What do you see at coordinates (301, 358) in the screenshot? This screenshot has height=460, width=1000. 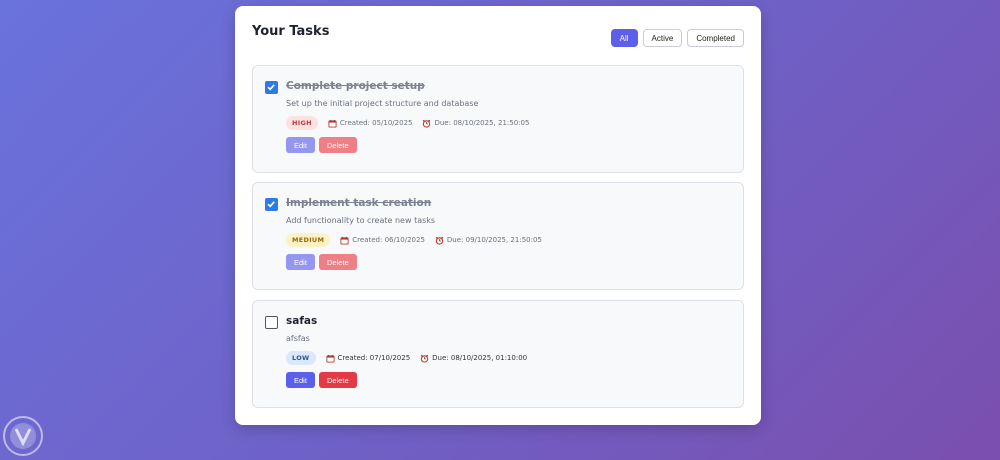 I see `priority-badge: LOW` at bounding box center [301, 358].